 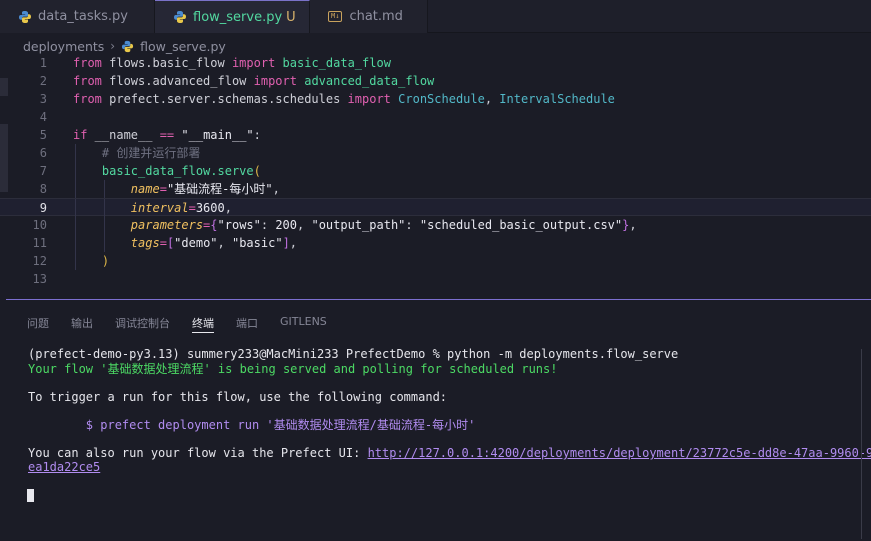 What do you see at coordinates (303, 324) in the screenshot?
I see `panel-tab: GITLENS` at bounding box center [303, 324].